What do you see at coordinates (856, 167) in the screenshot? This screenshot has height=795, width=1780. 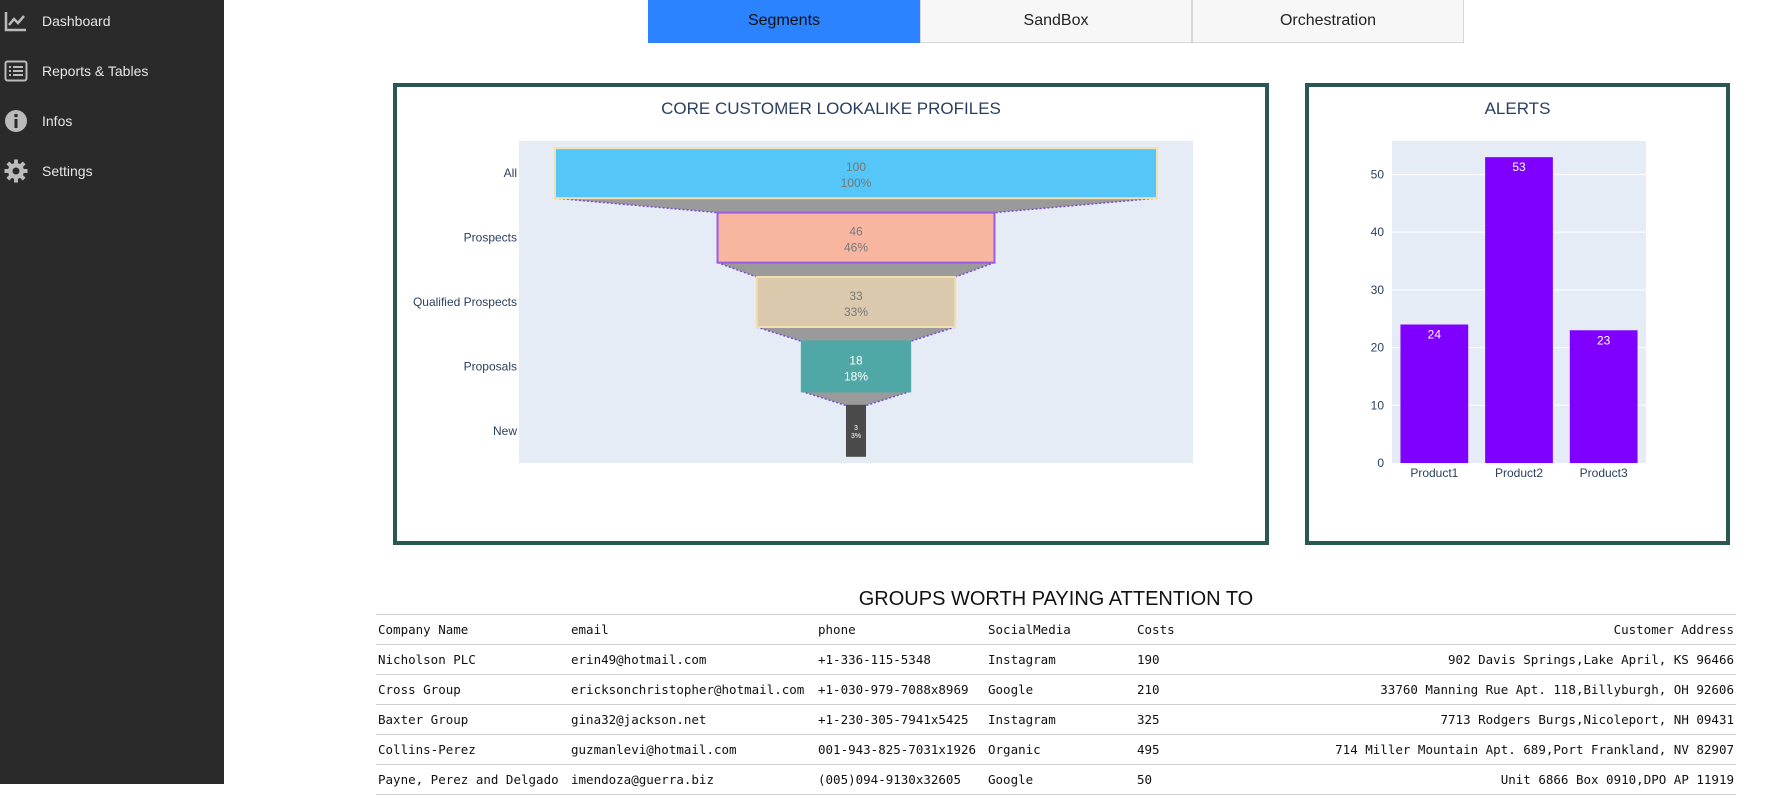 I see `funnel-value-label: 100` at bounding box center [856, 167].